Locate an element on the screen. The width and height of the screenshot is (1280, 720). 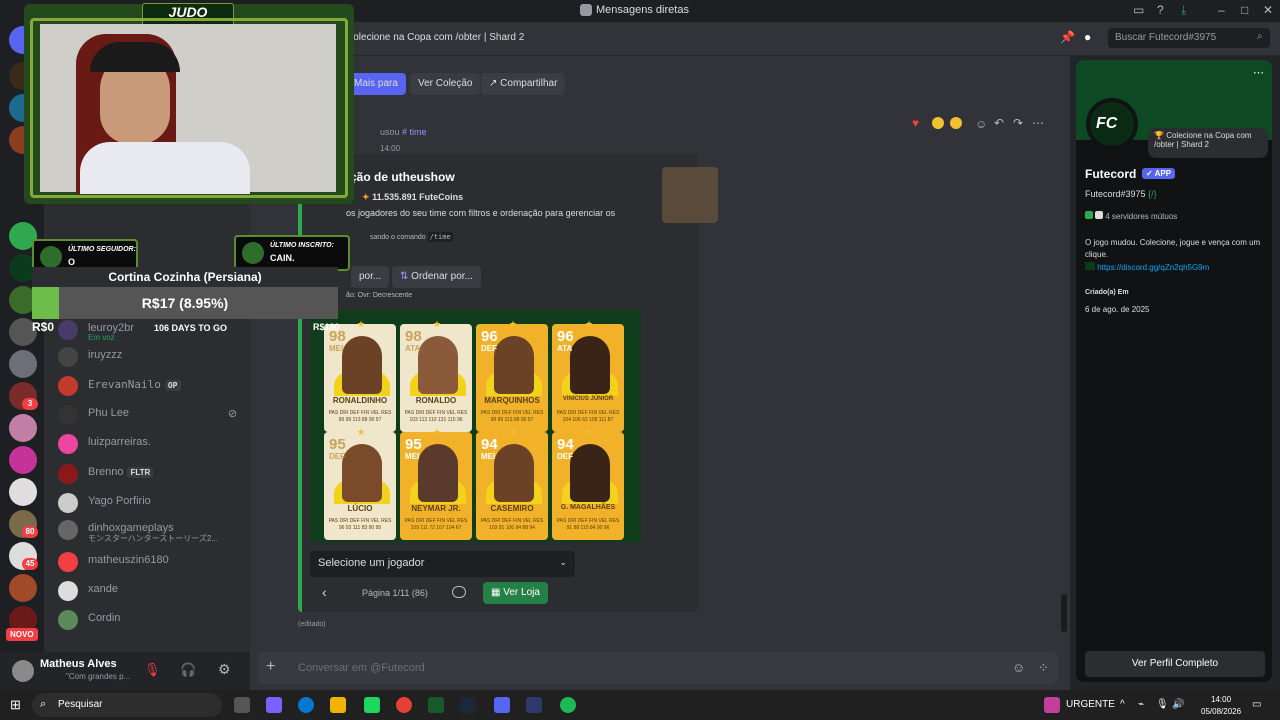
chrome-icon is located at coordinates (404, 705).